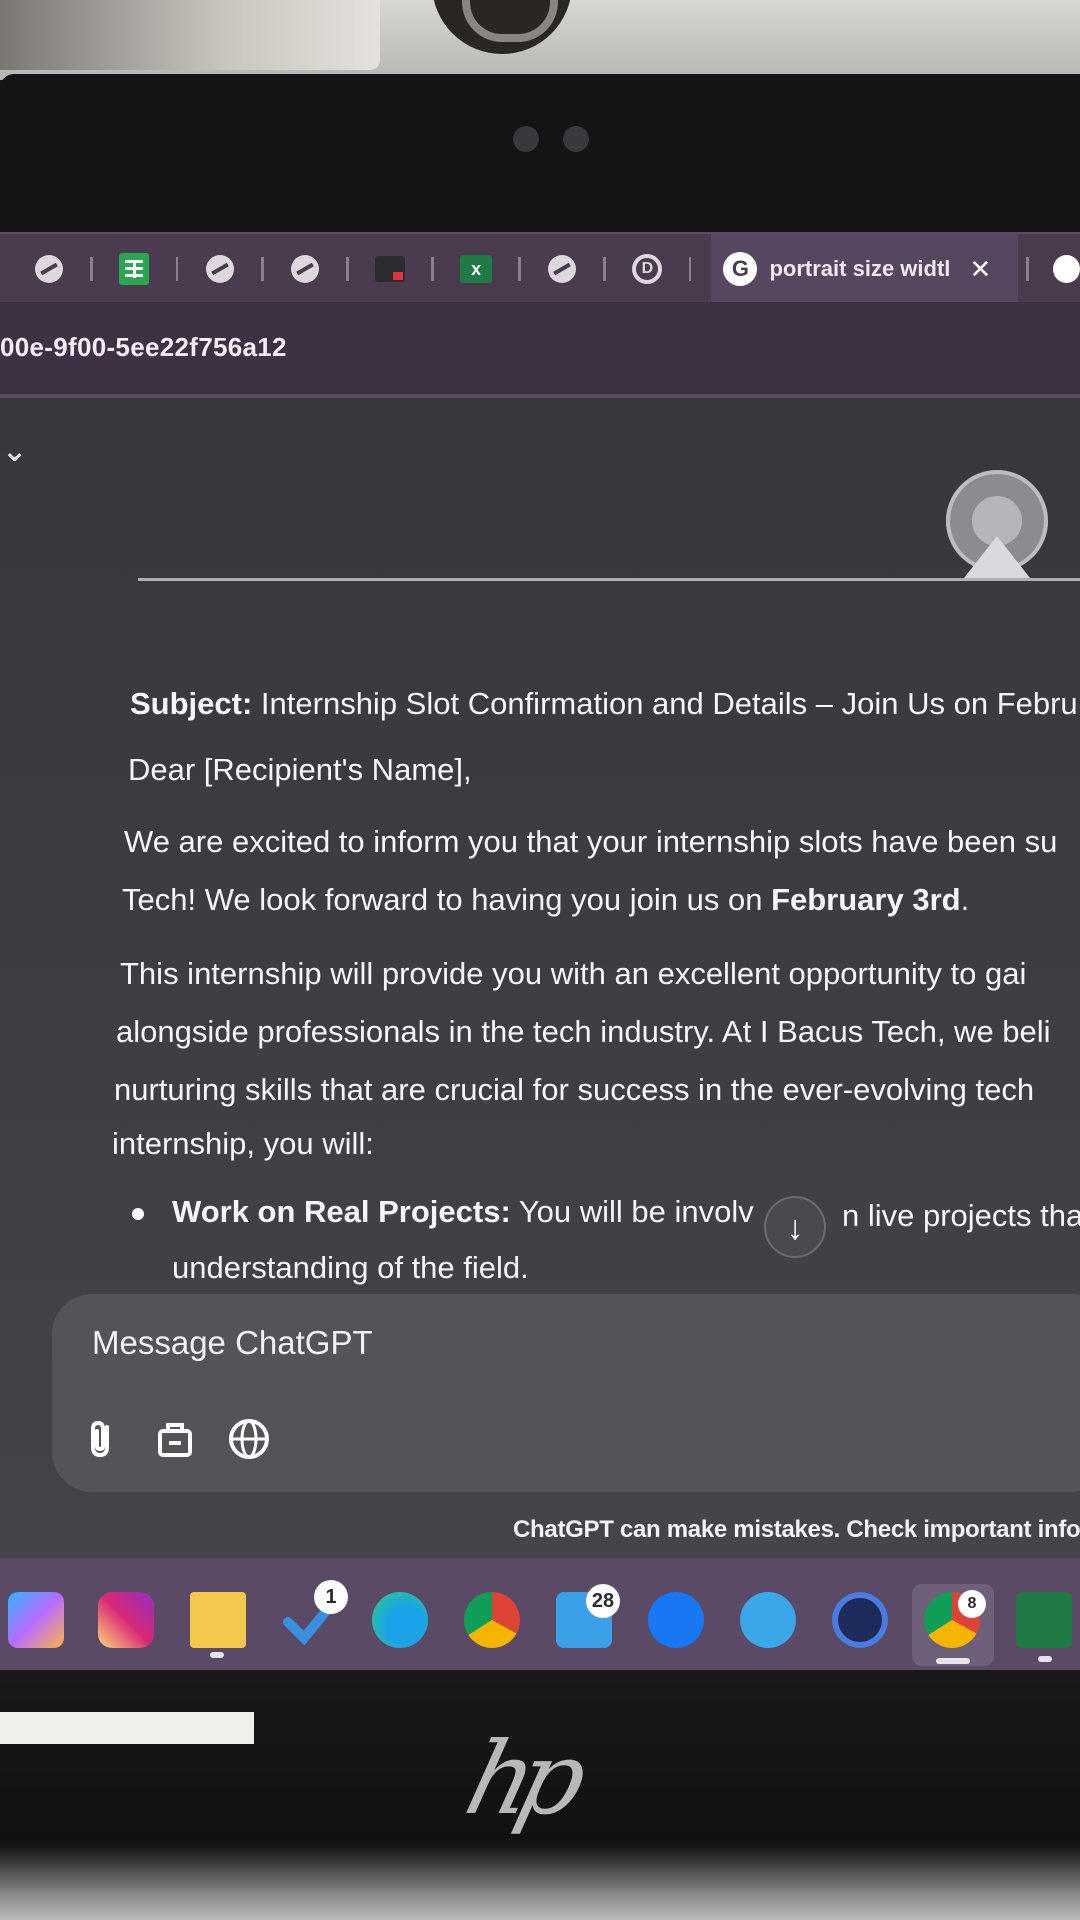 The image size is (1080, 1920). Describe the element at coordinates (138, 1214) in the screenshot. I see `bullet-dot` at that location.